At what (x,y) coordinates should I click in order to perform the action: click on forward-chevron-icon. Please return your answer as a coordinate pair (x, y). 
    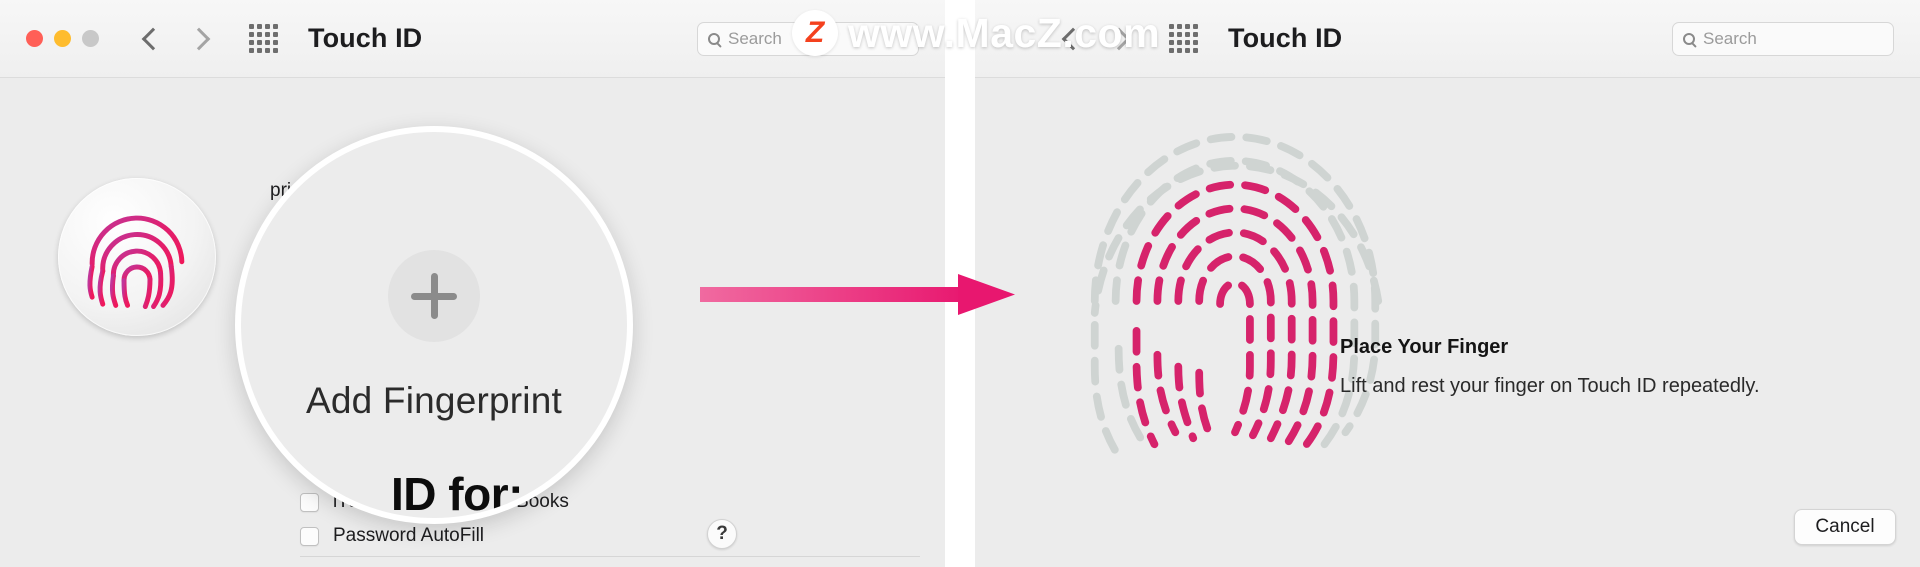
    Looking at the image, I should click on (199, 38).